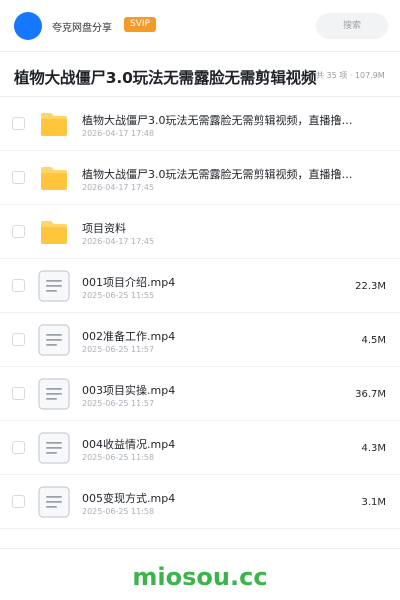 This screenshot has width=400, height=600. Describe the element at coordinates (200, 286) in the screenshot. I see `file-row: 001项目介绍.mp4 2025-06-25 11:55 22.3M` at that location.